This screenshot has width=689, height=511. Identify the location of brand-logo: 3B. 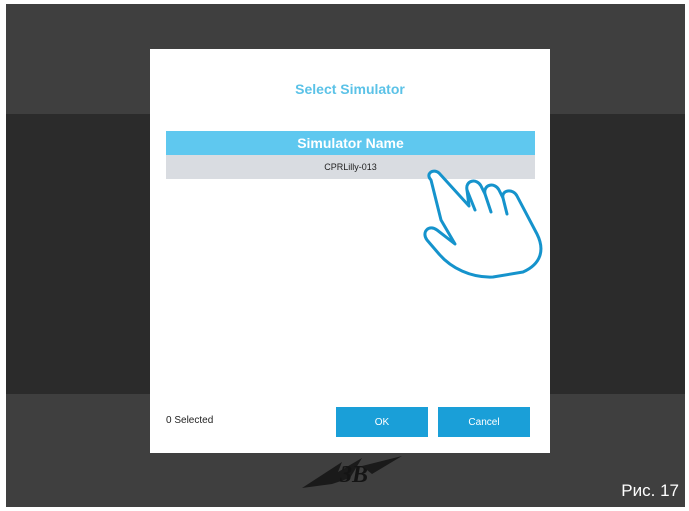
(352, 472).